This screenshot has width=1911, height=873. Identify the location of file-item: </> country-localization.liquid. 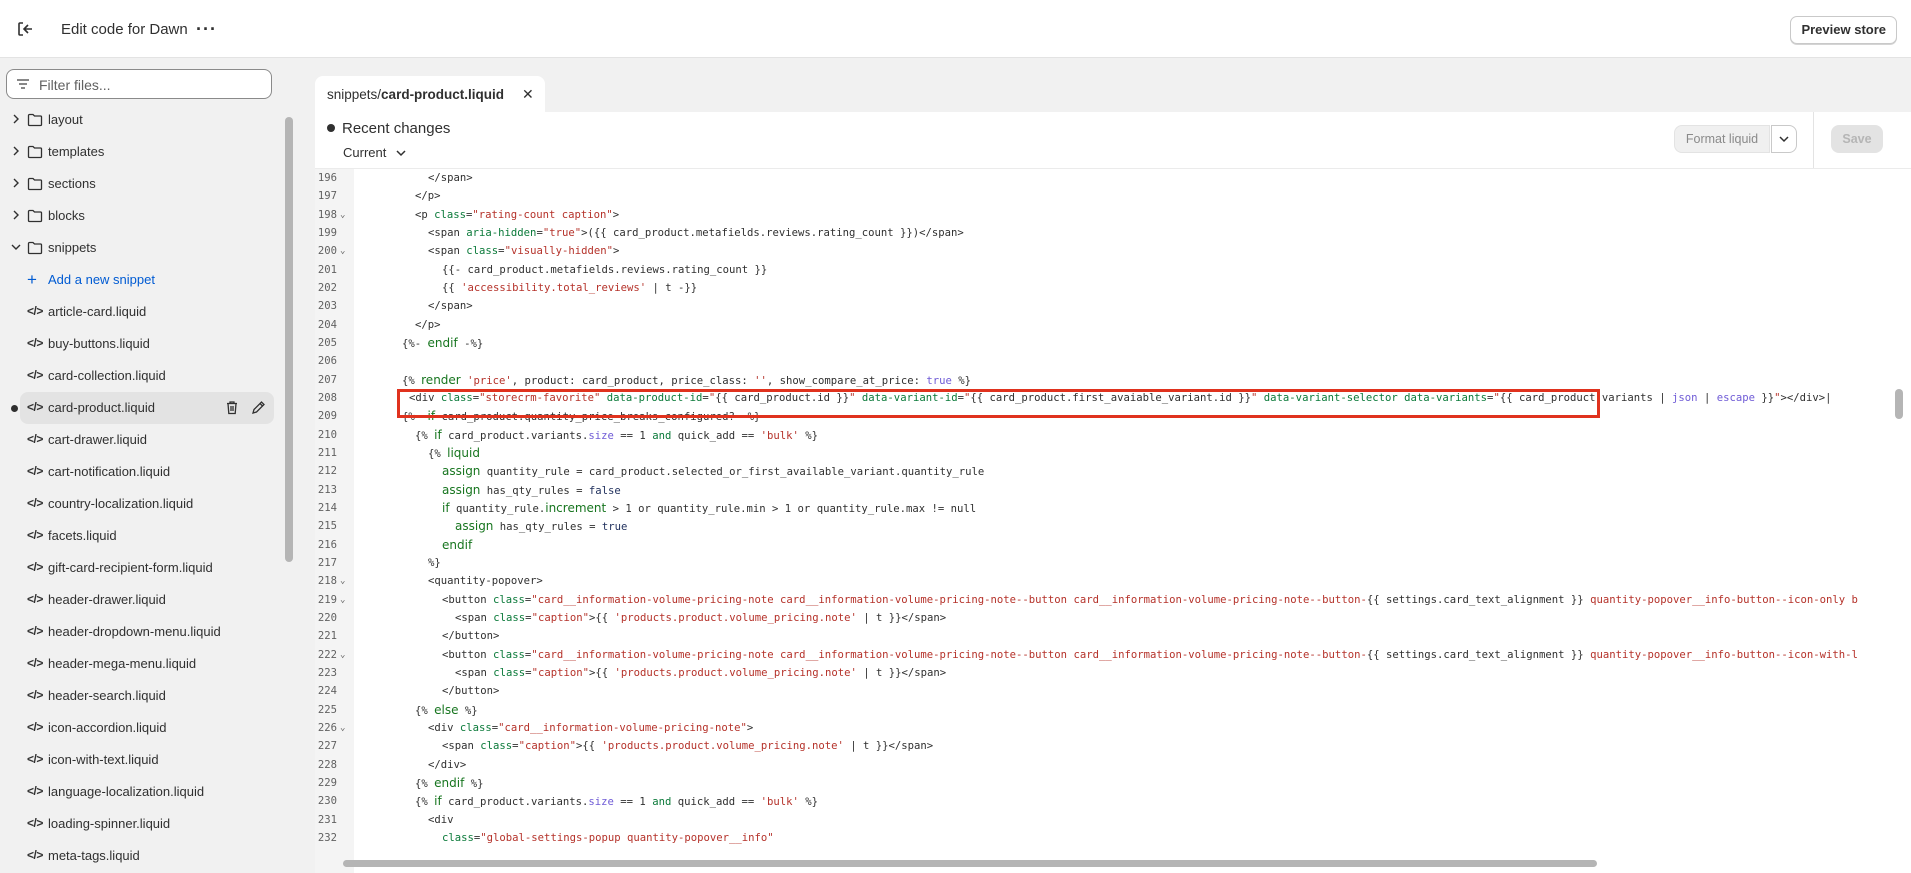
(140, 504).